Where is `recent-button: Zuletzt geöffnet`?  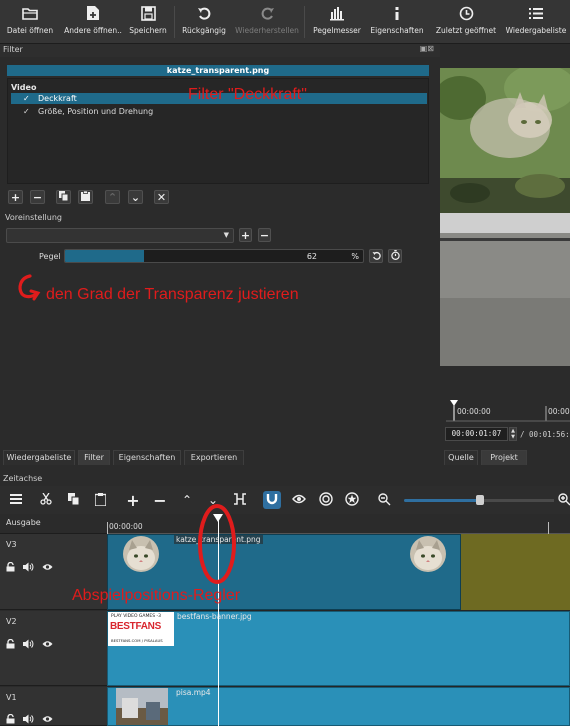
recent-button: Zuletzt geöffnet is located at coordinates (466, 22).